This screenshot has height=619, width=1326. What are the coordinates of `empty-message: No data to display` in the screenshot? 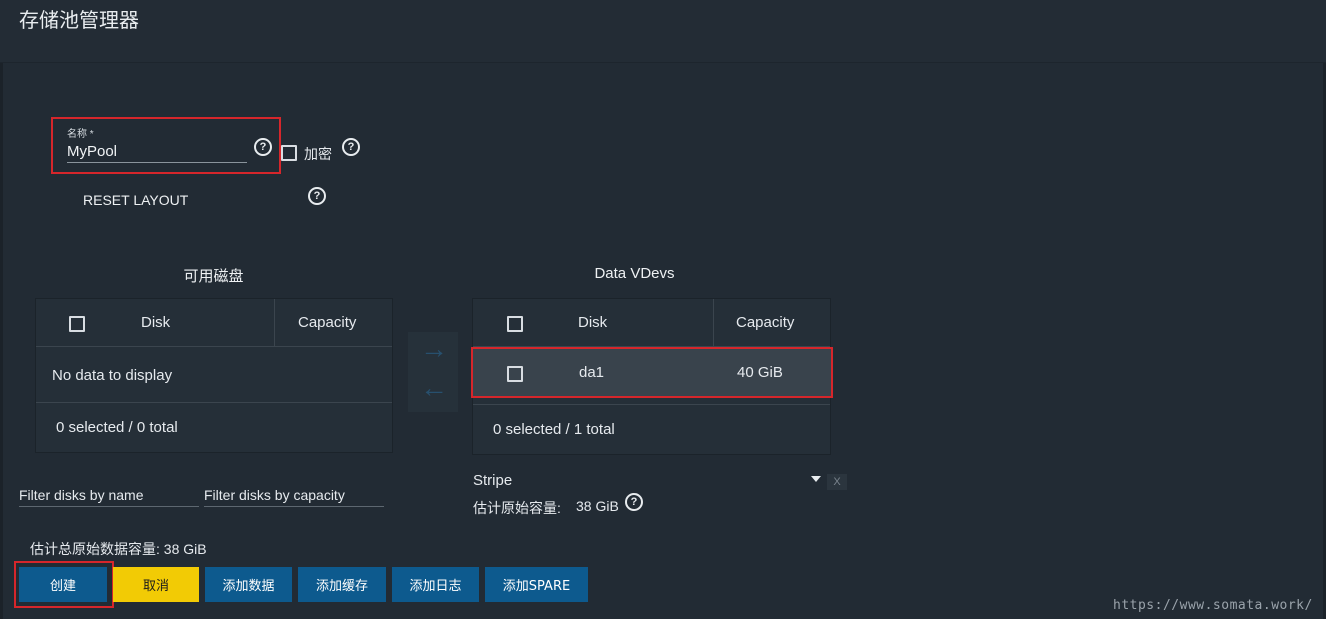 It's located at (112, 375).